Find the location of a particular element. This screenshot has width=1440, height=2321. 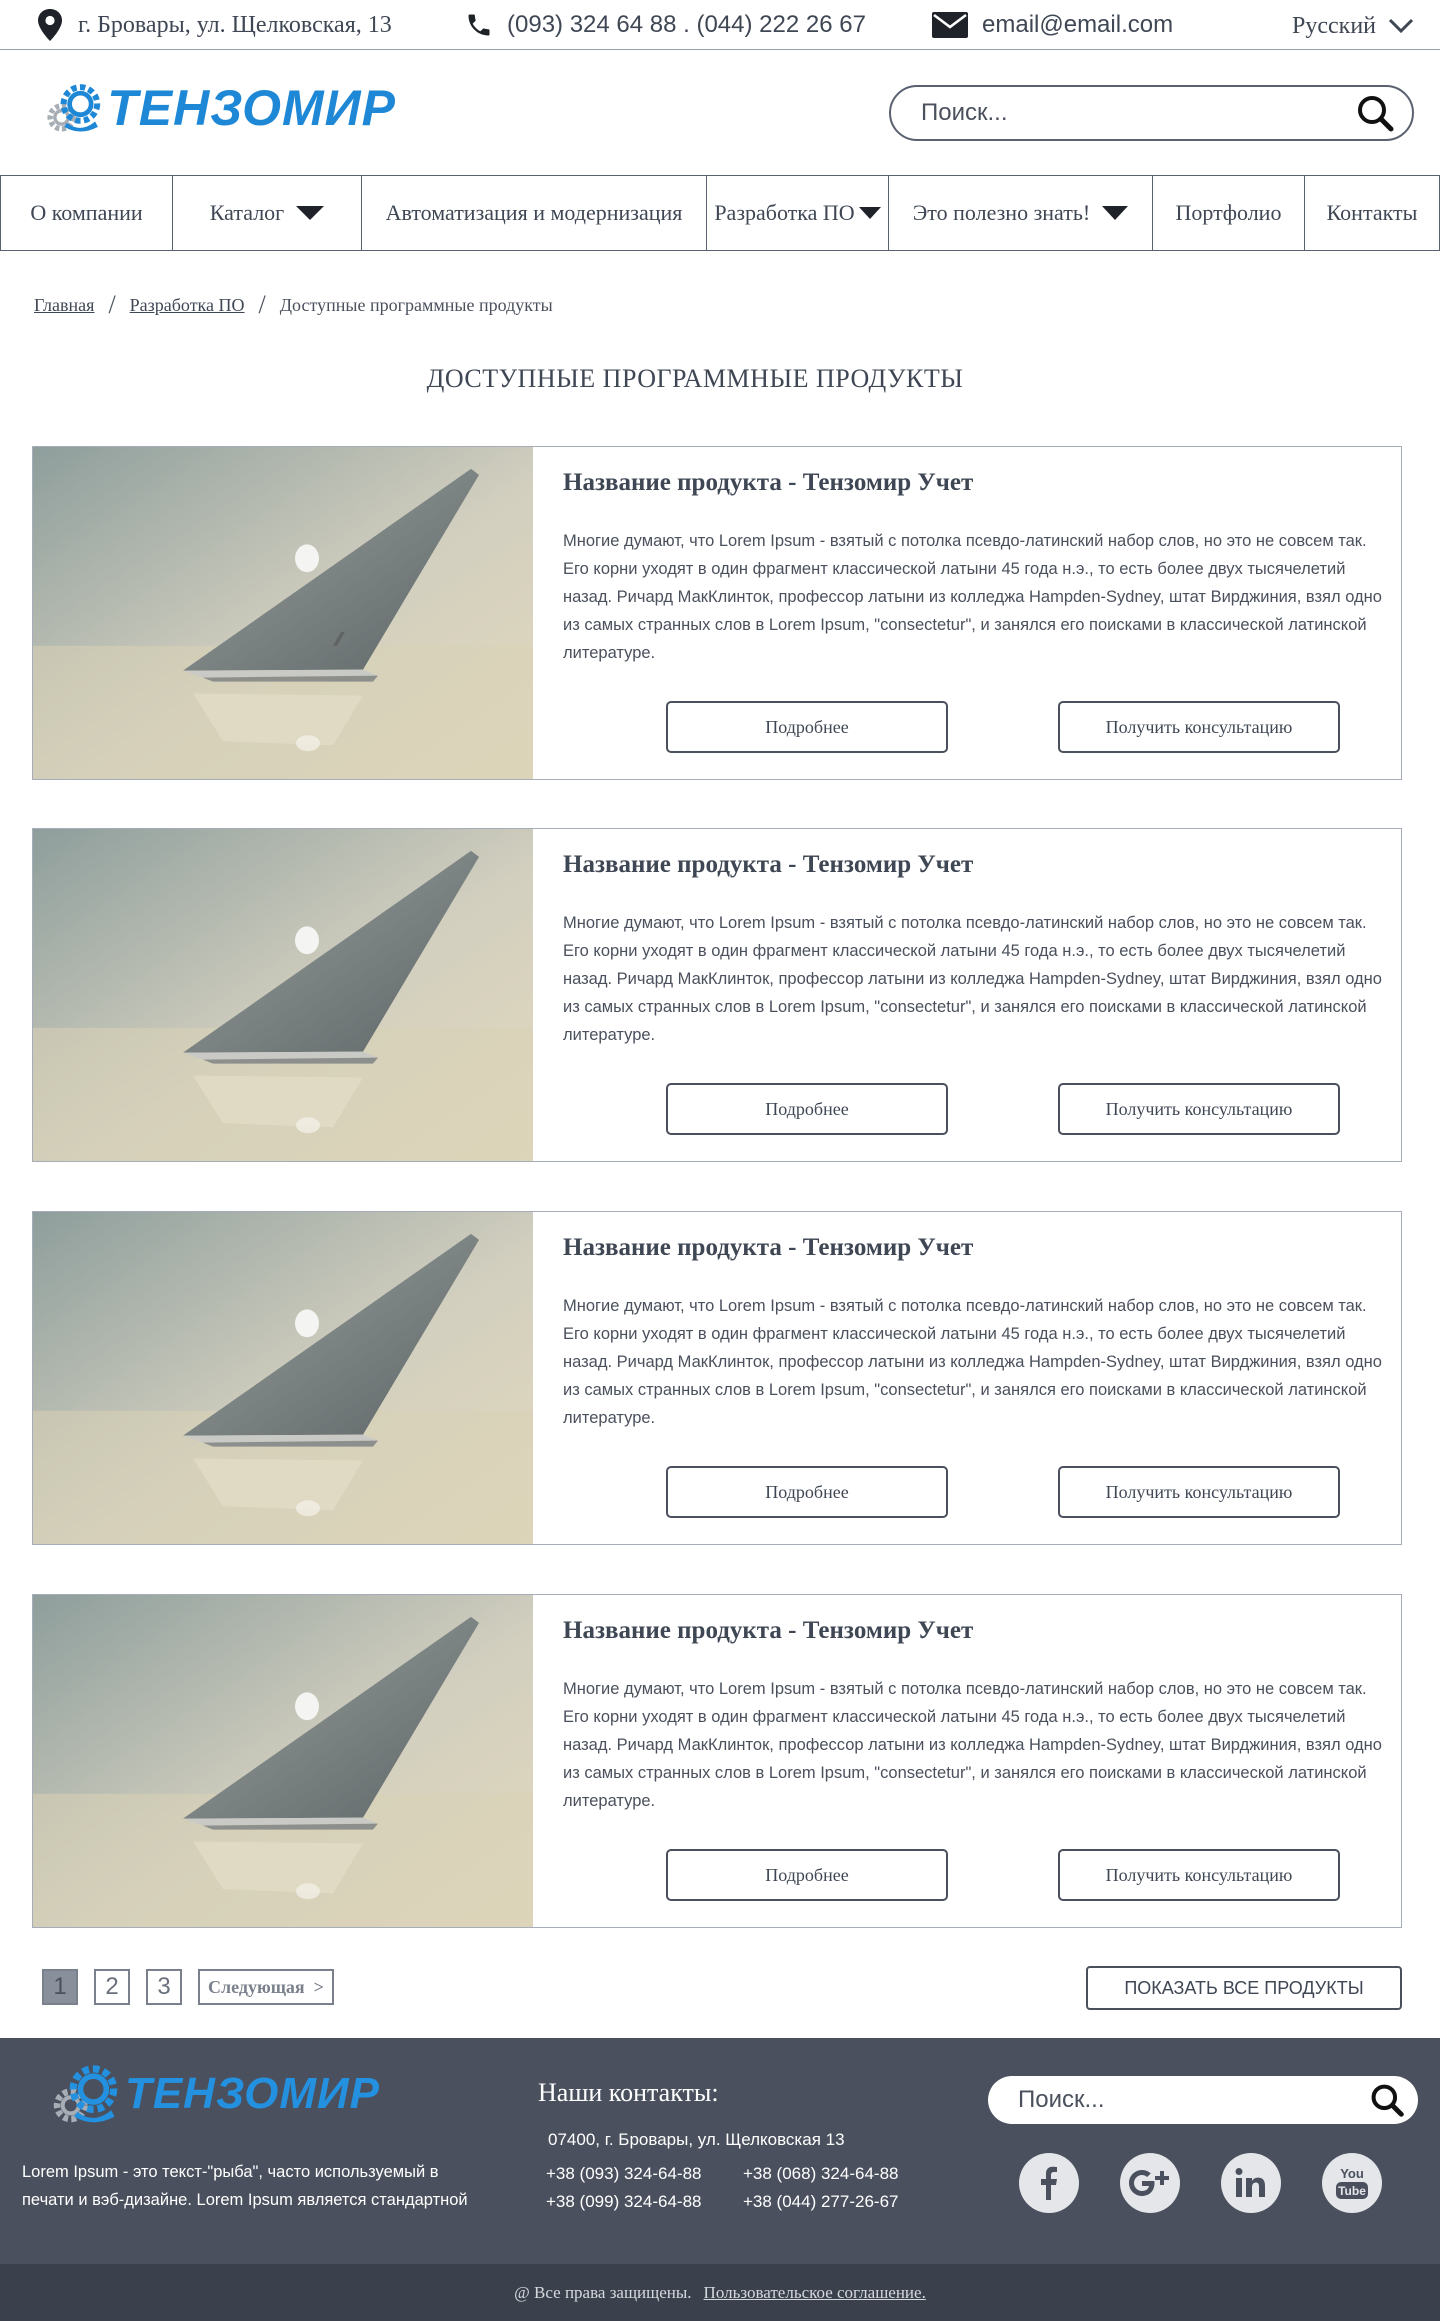

header-search is located at coordinates (1151, 113).